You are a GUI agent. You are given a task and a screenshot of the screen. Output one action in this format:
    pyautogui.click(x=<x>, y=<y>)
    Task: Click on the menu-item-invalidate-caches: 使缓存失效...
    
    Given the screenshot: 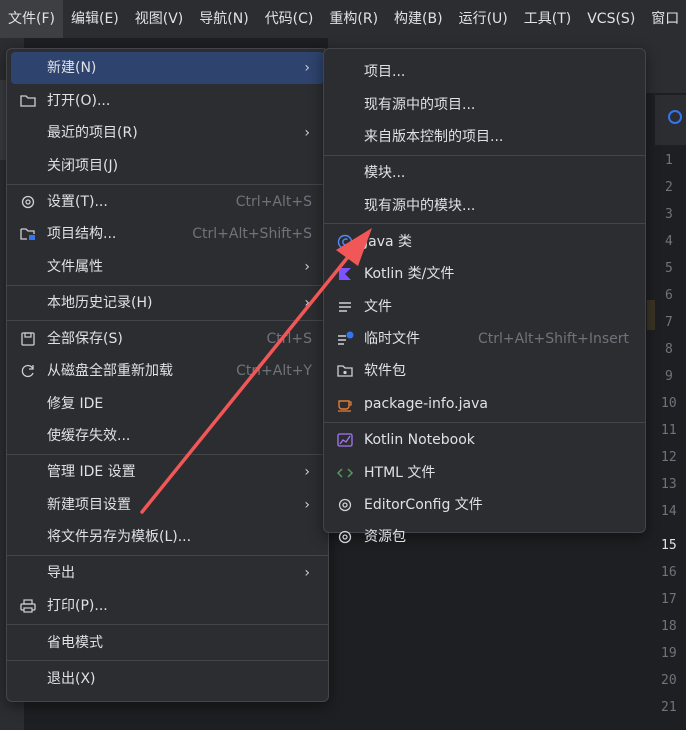 What is the action you would take?
    pyautogui.click(x=167, y=436)
    